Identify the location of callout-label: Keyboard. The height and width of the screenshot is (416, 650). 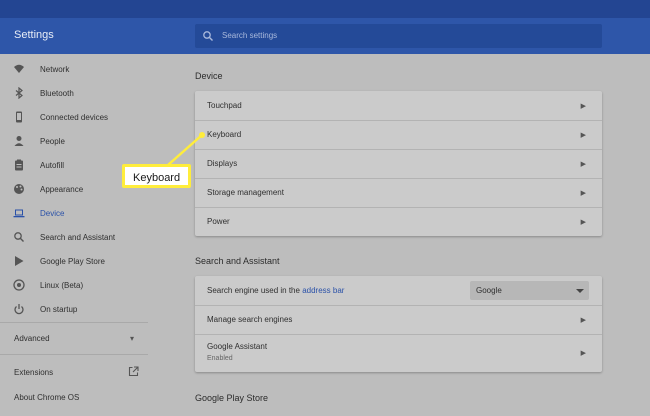
(157, 178).